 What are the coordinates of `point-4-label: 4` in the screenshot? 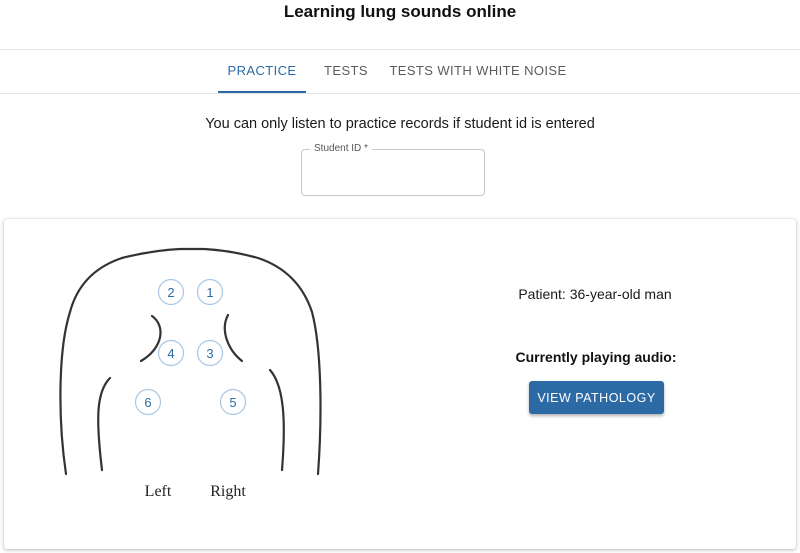 It's located at (170, 353).